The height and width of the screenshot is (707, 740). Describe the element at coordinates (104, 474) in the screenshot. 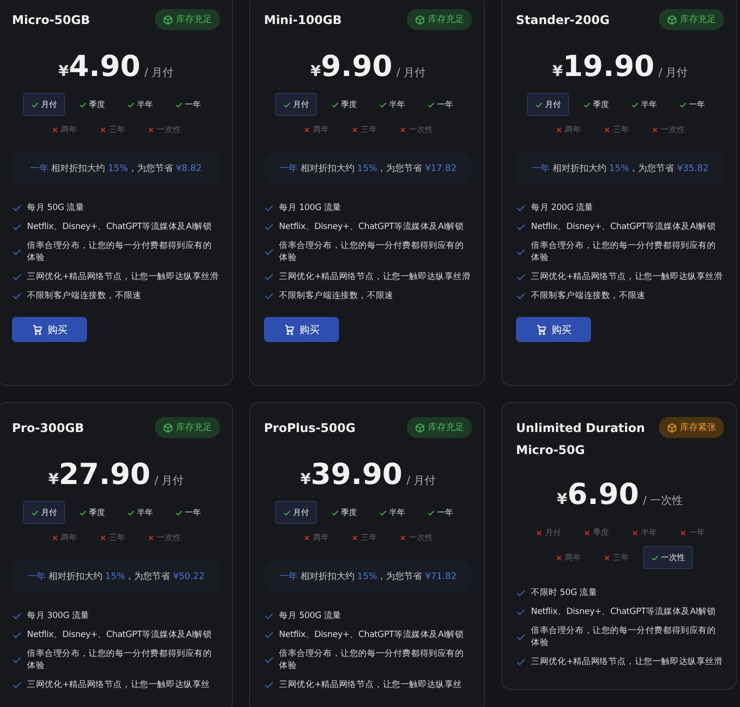

I see `price-amount: 27.90` at that location.